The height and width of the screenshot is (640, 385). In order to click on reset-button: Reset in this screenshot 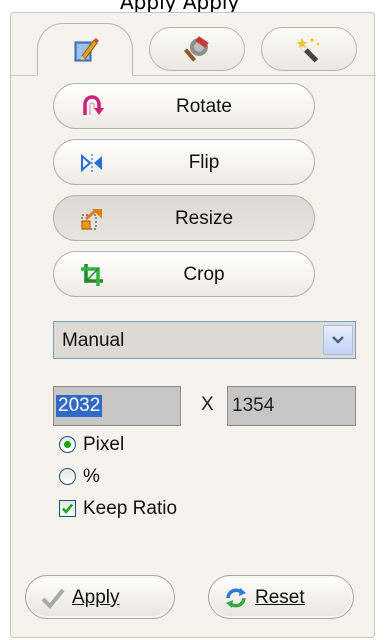, I will do `click(281, 597)`.